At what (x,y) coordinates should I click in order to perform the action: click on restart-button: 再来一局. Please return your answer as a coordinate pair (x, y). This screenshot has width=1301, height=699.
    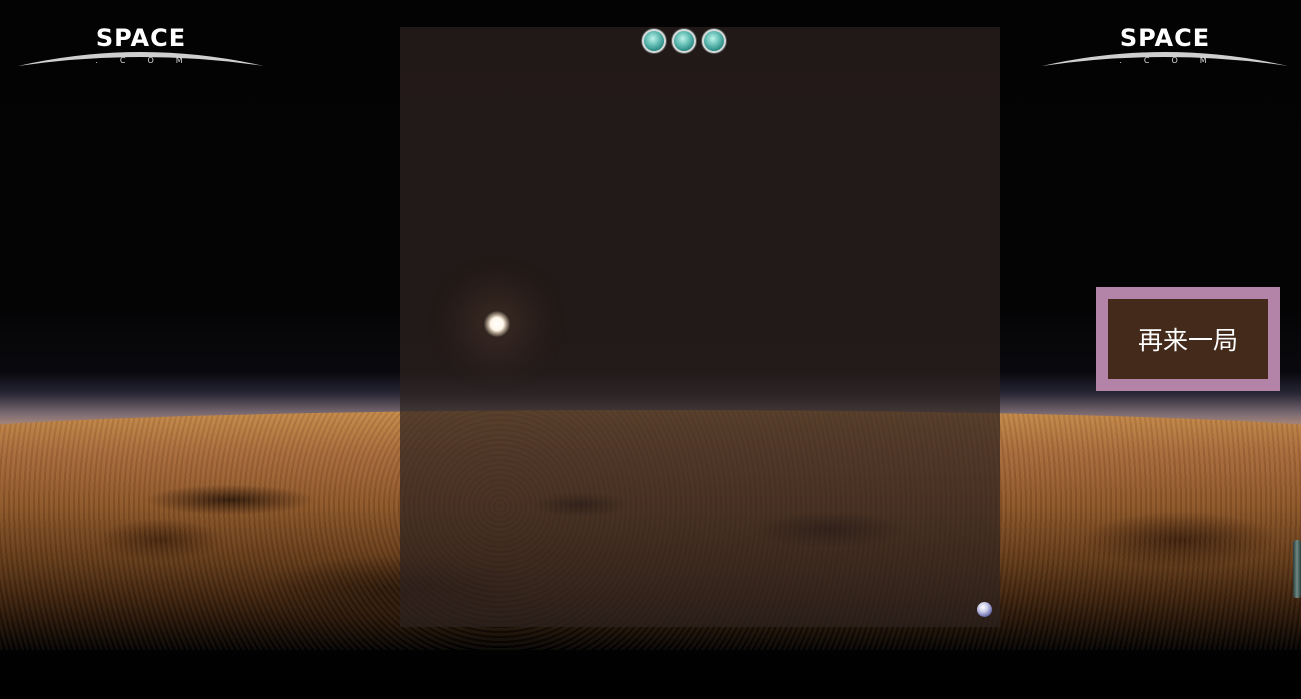
    Looking at the image, I should click on (1188, 339).